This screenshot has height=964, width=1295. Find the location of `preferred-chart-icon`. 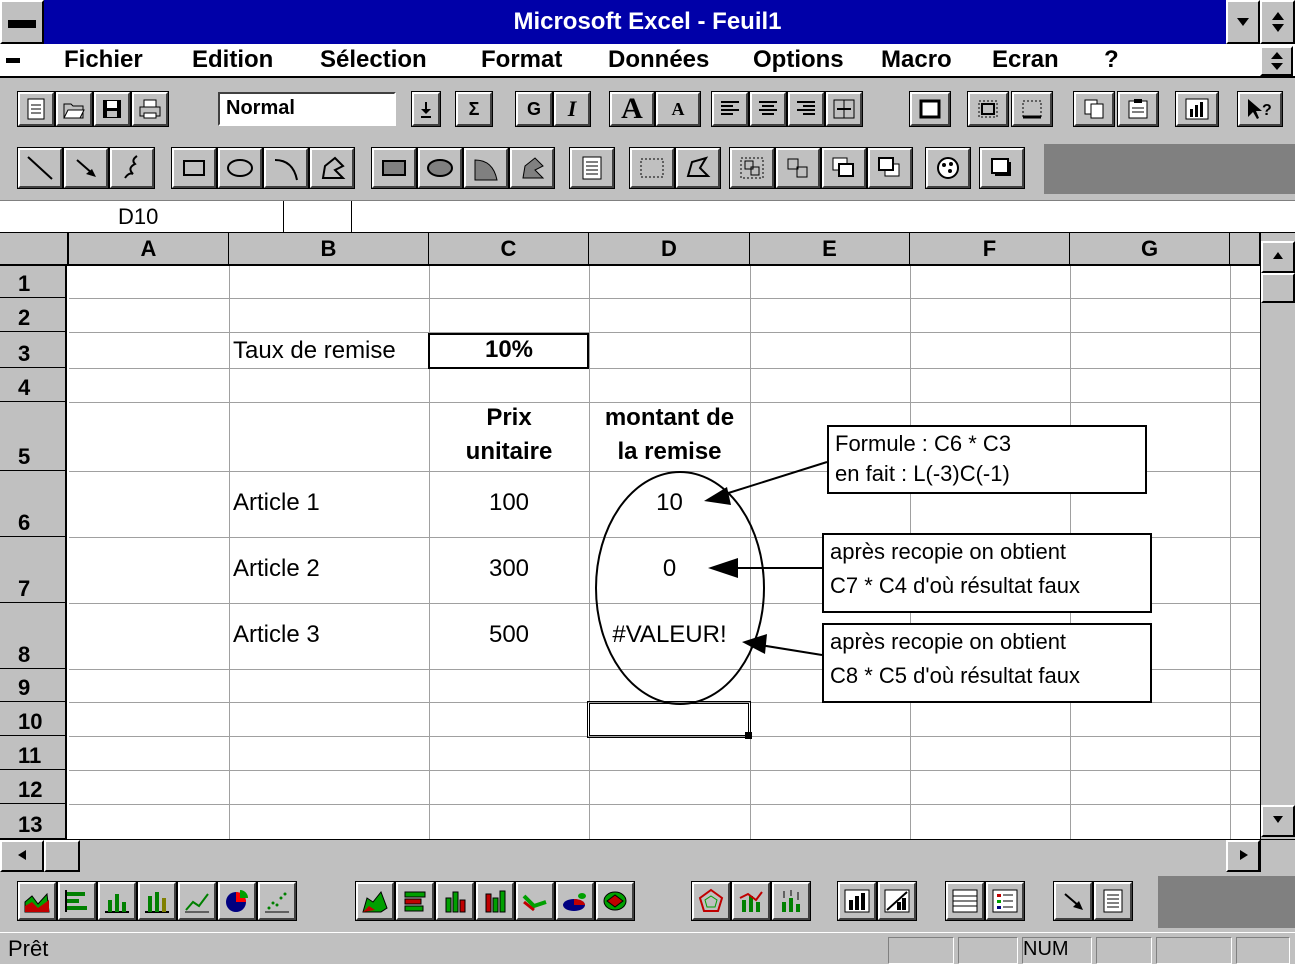

preferred-chart-icon is located at coordinates (857, 901).